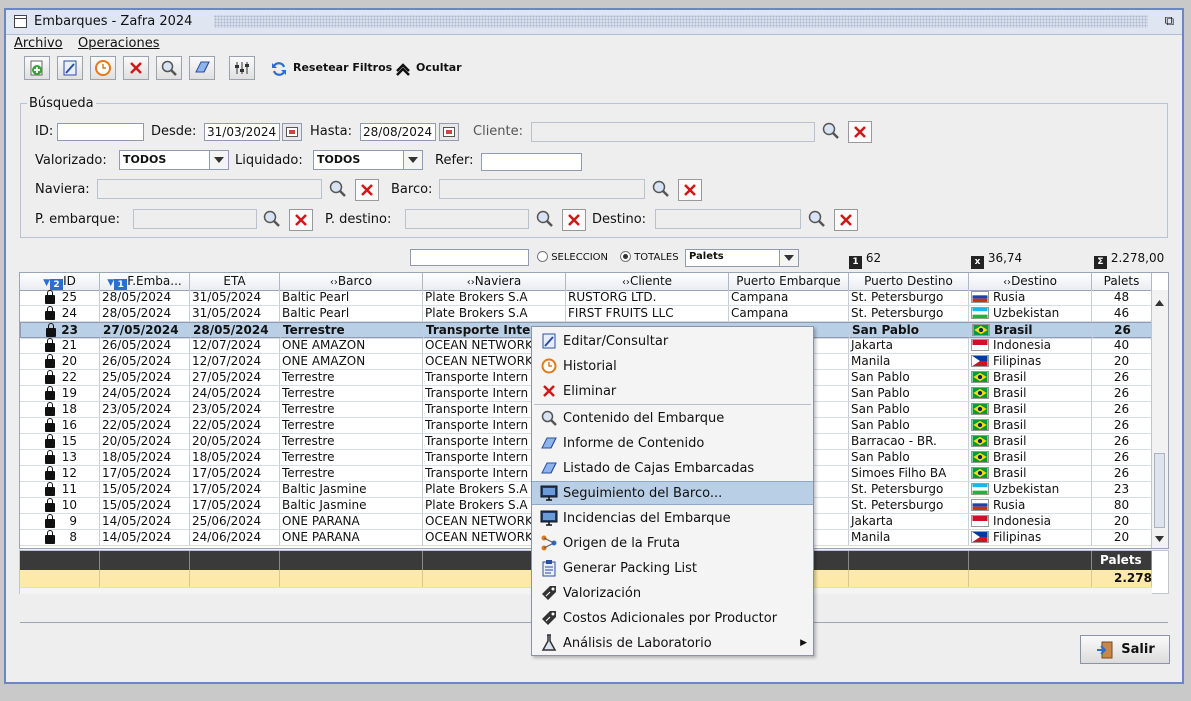 The width and height of the screenshot is (1191, 701). I want to click on cliente-clear-button, so click(860, 132).